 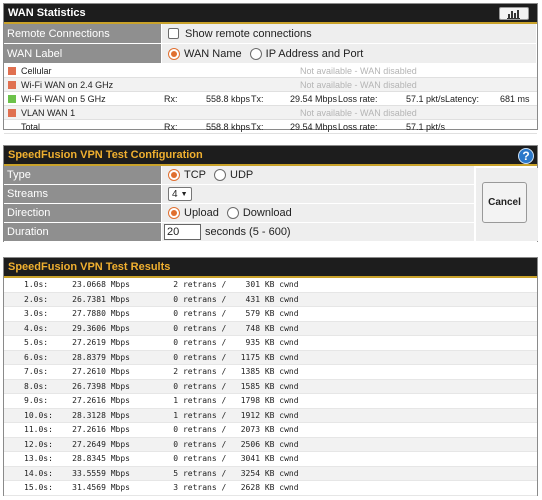 What do you see at coordinates (462, 98) in the screenshot?
I see `latency-label: Latency:` at bounding box center [462, 98].